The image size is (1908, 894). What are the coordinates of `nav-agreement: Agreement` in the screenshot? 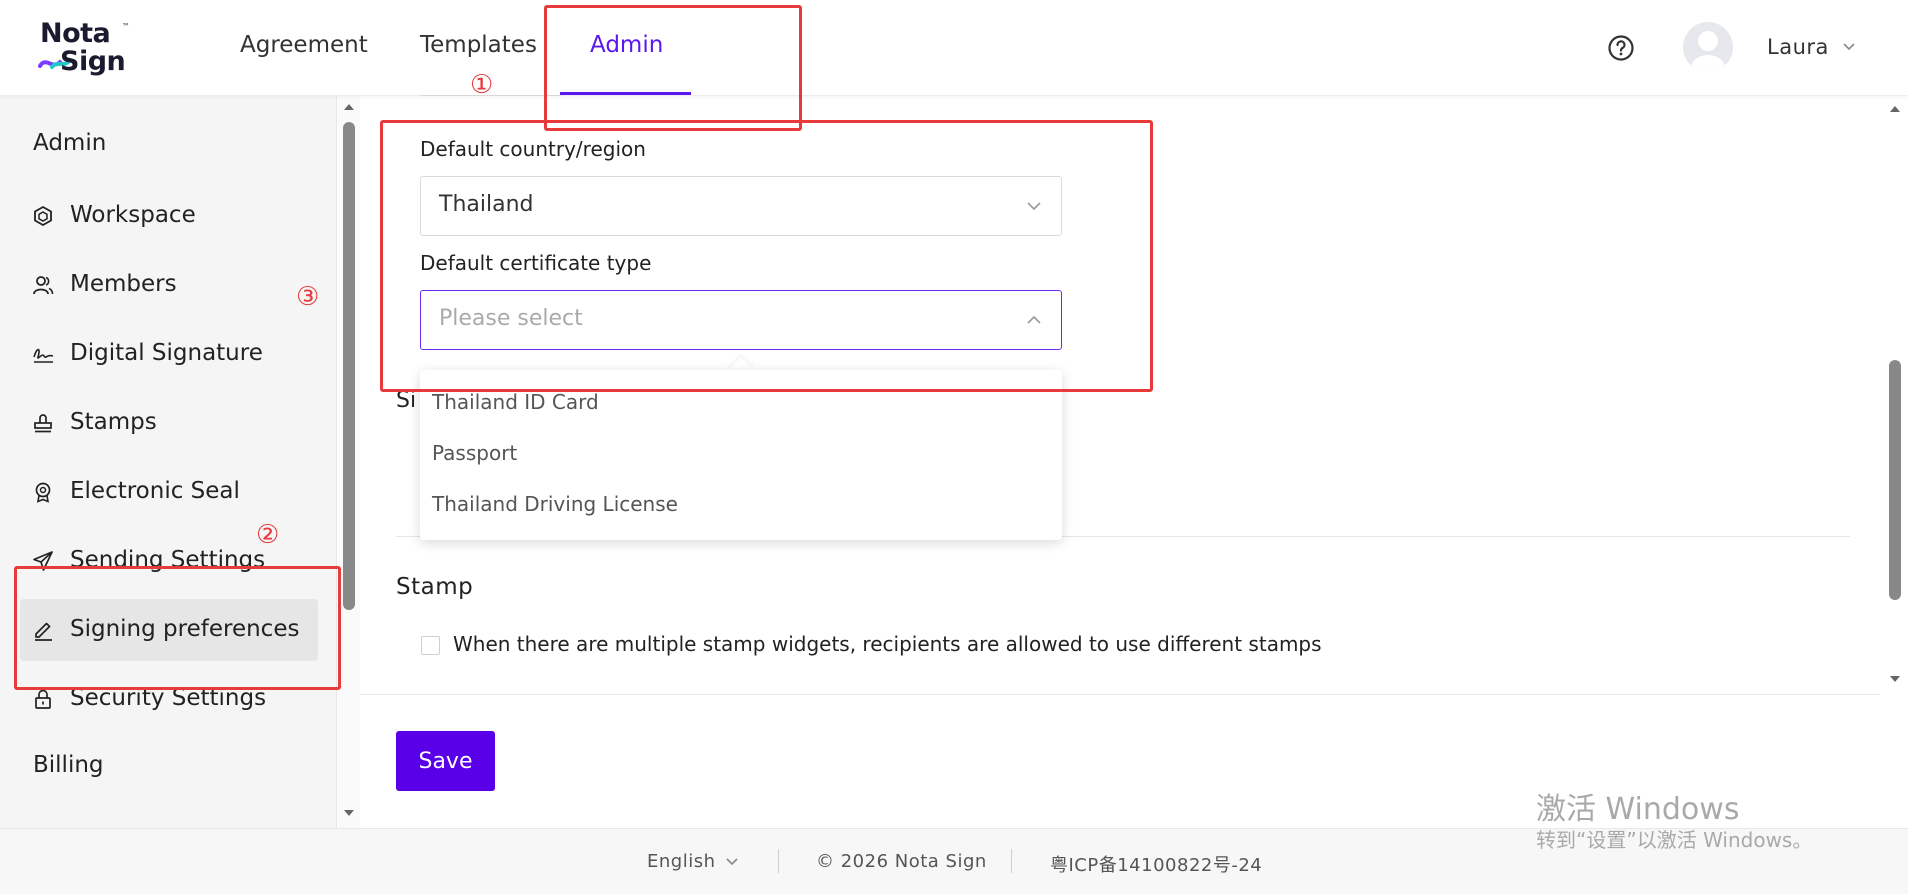 It's located at (304, 45).